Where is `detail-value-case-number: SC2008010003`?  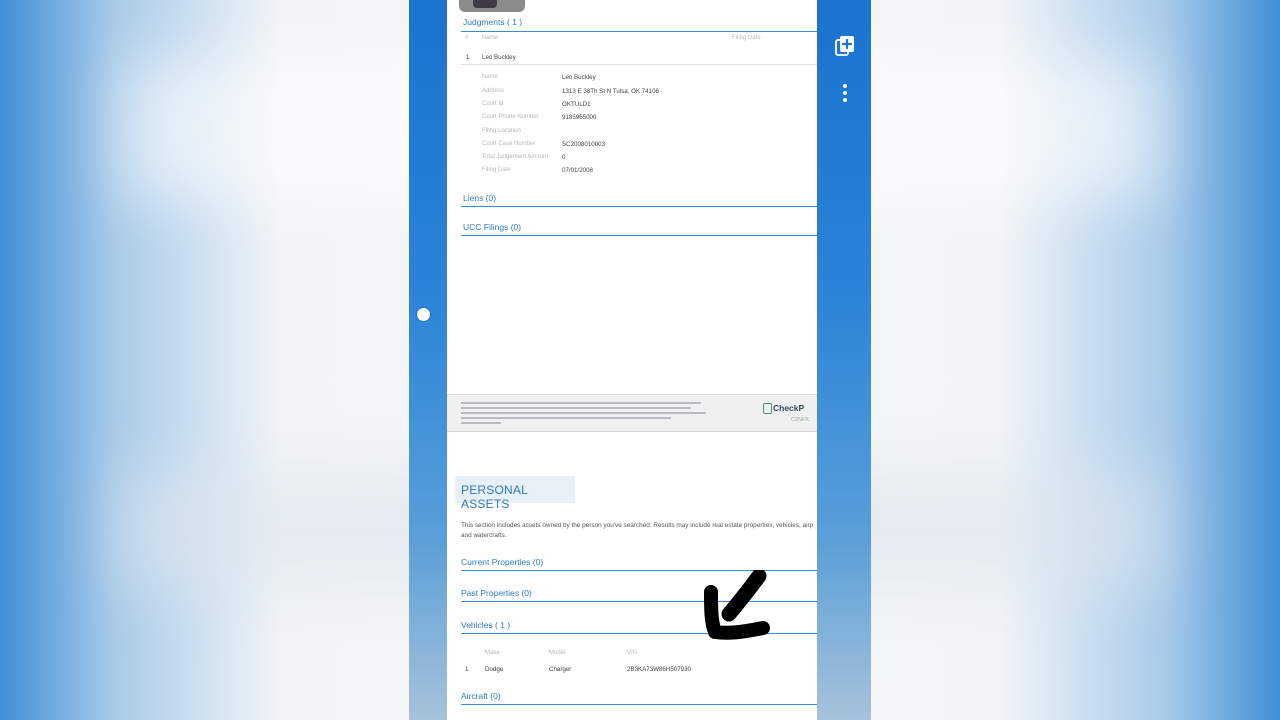 detail-value-case-number: SC2008010003 is located at coordinates (584, 144).